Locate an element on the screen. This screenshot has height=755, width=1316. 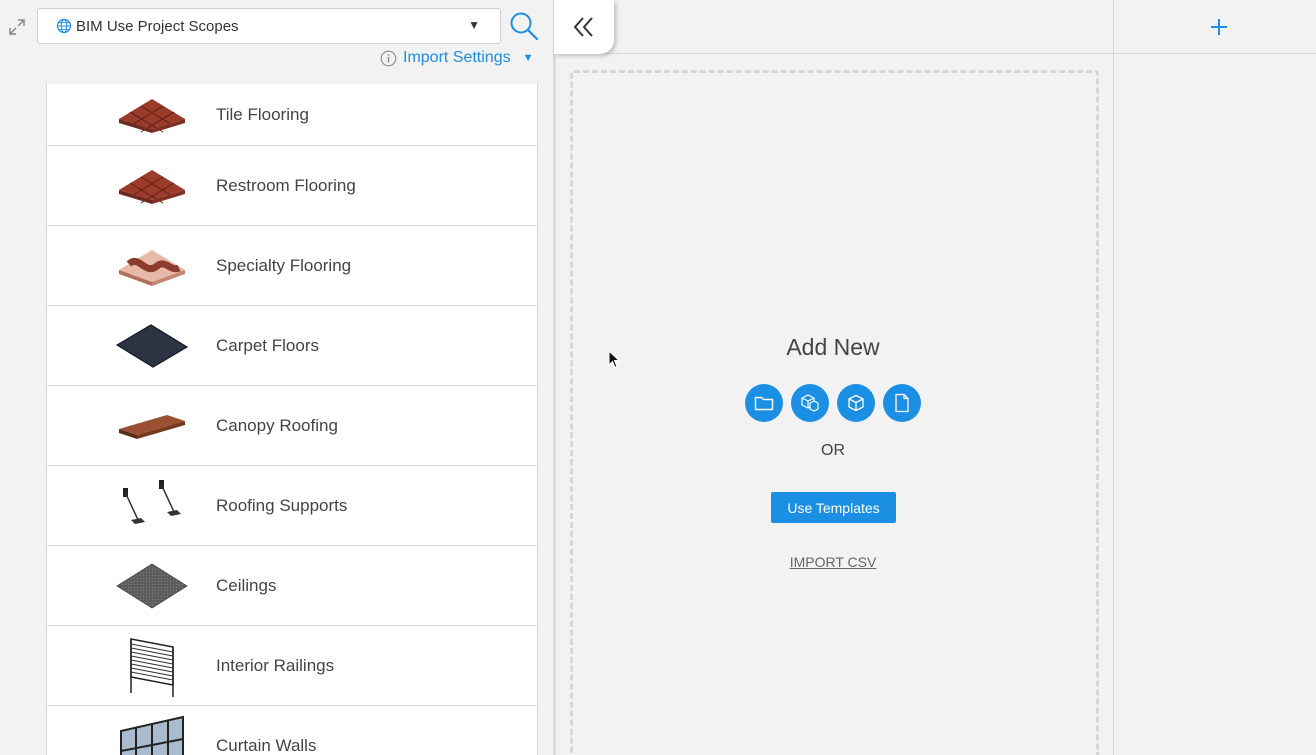
collapse-panel-button is located at coordinates (584, 27).